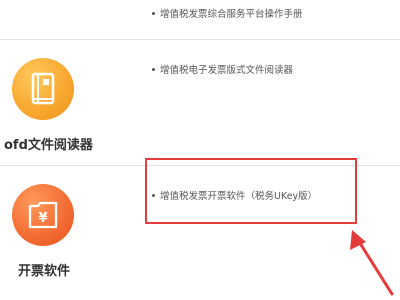 The image size is (400, 300). What do you see at coordinates (251, 191) in the screenshot?
I see `highlight-box` at bounding box center [251, 191].